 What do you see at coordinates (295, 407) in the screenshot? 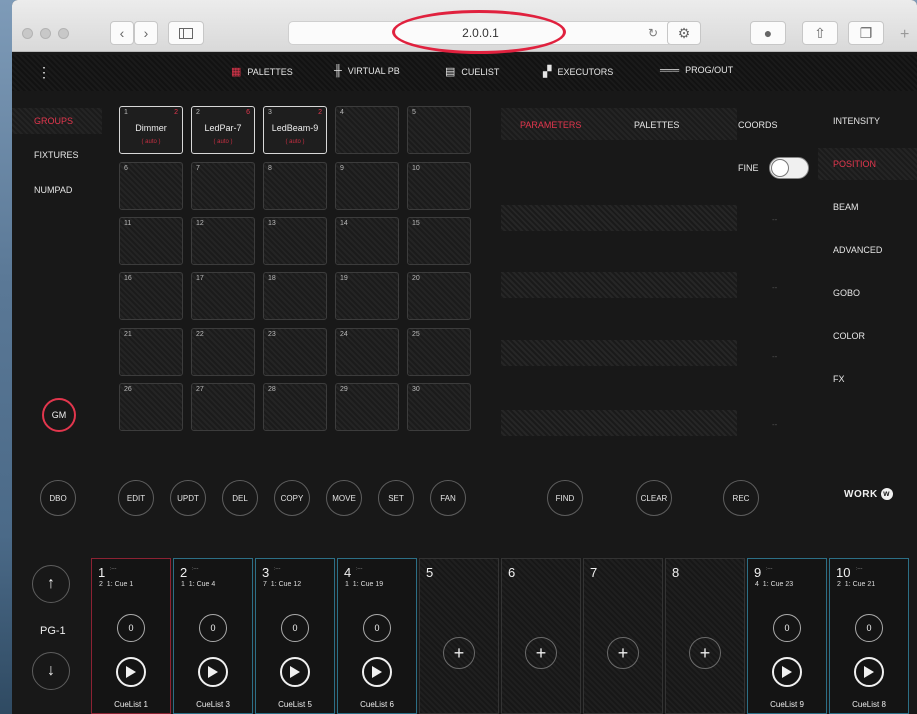
I see `group-cell: 28` at bounding box center [295, 407].